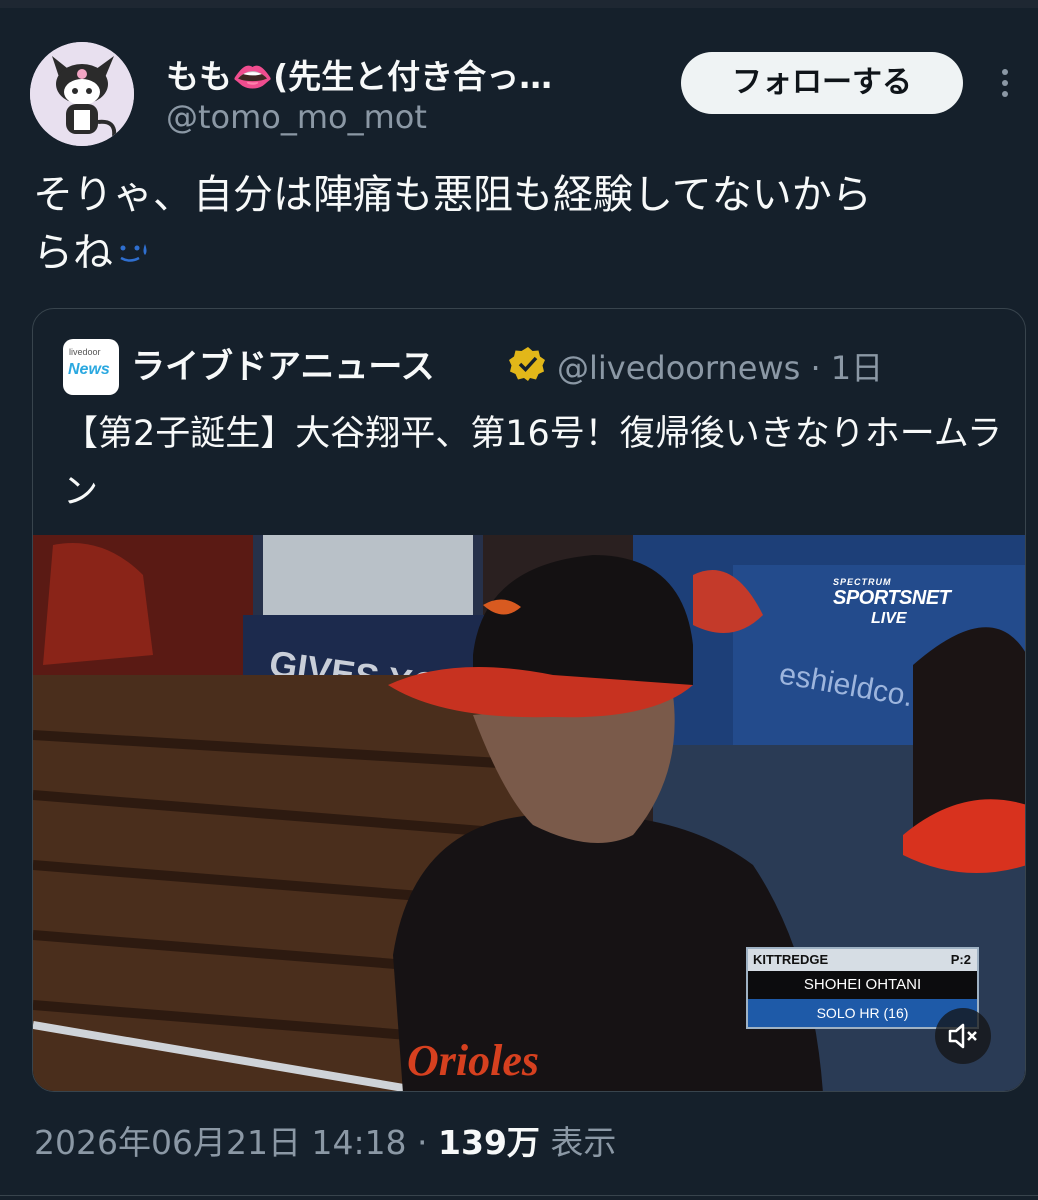  What do you see at coordinates (519, 4) in the screenshot?
I see `top-divider` at bounding box center [519, 4].